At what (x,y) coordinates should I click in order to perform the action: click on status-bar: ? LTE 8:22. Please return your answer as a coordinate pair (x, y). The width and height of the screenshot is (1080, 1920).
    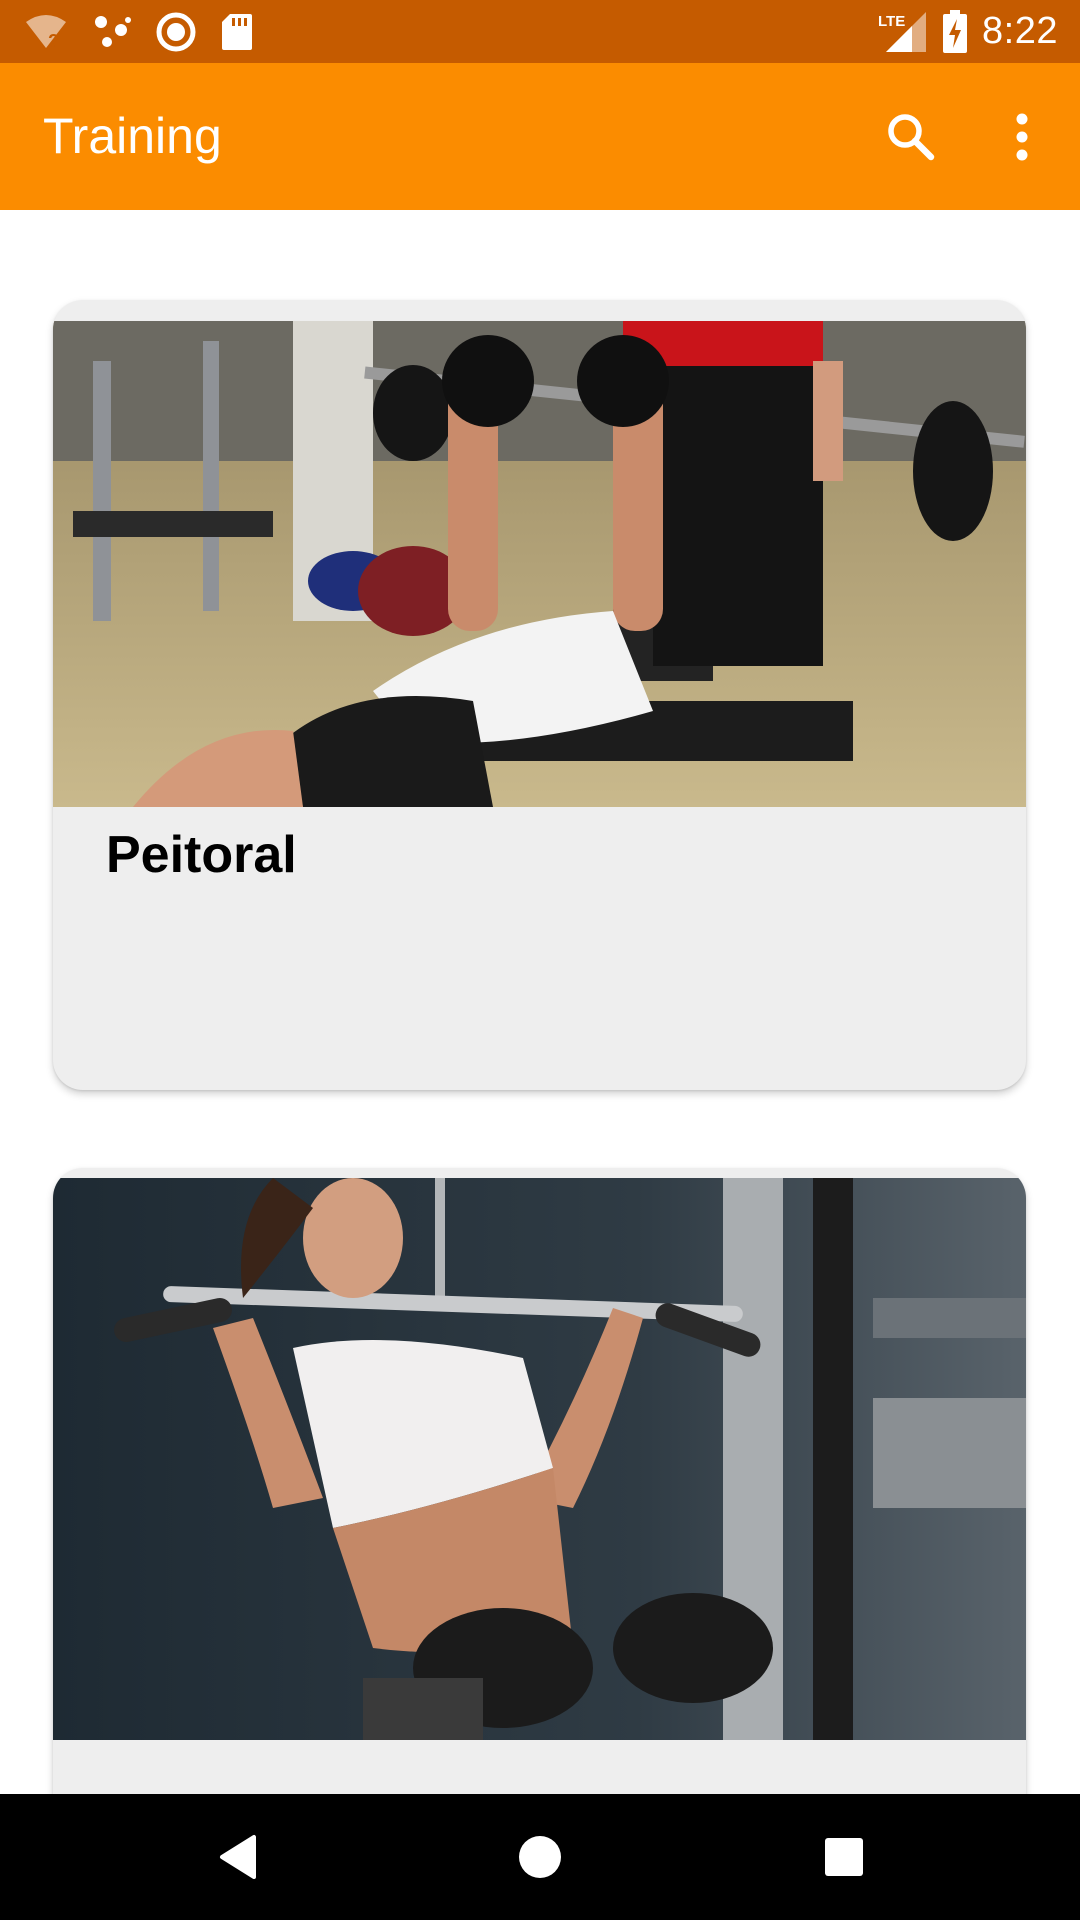
    Looking at the image, I should click on (540, 31).